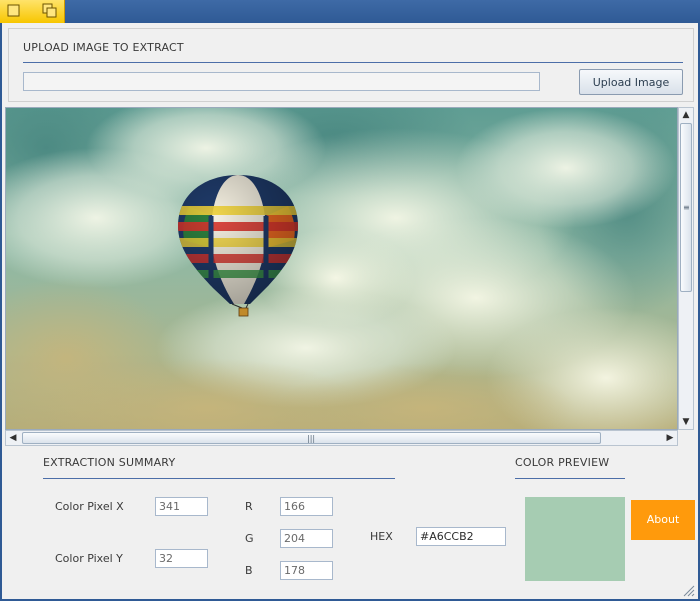 The image size is (700, 601). What do you see at coordinates (249, 570) in the screenshot?
I see `b-label: B` at bounding box center [249, 570].